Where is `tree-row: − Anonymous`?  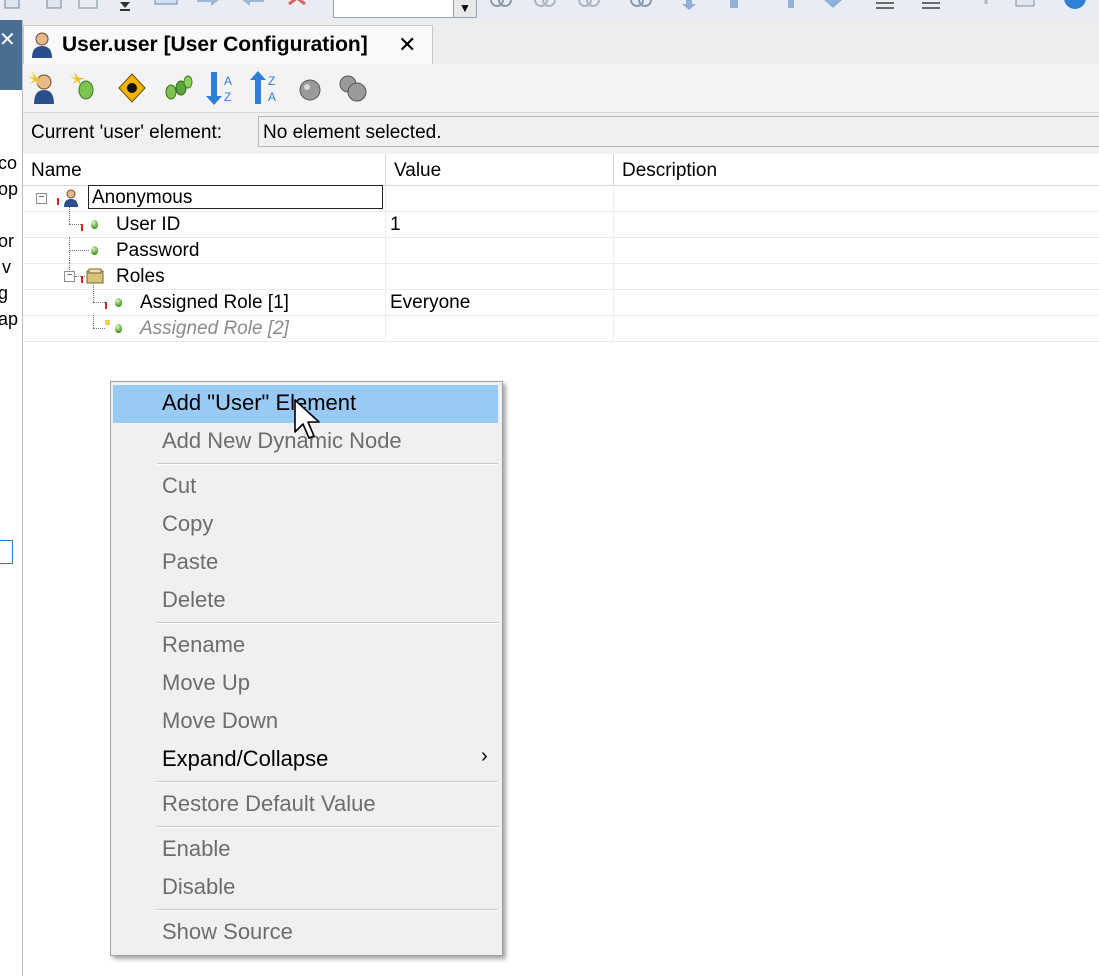
tree-row: − Anonymous is located at coordinates (561, 198).